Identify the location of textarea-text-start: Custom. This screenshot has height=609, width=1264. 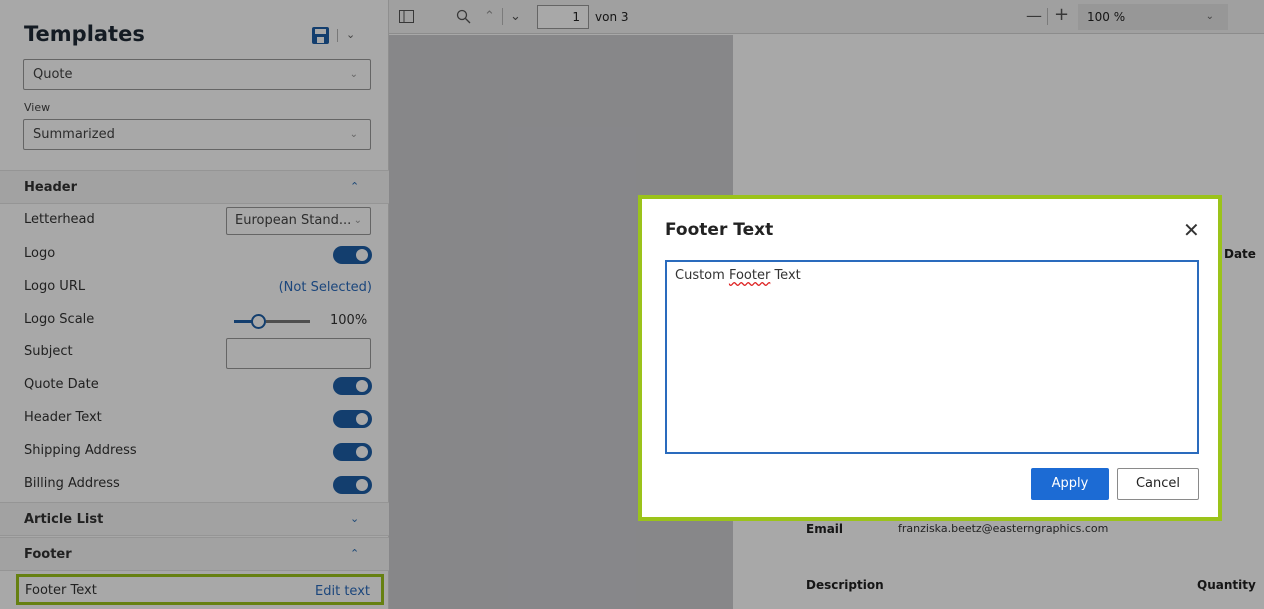
(702, 275).